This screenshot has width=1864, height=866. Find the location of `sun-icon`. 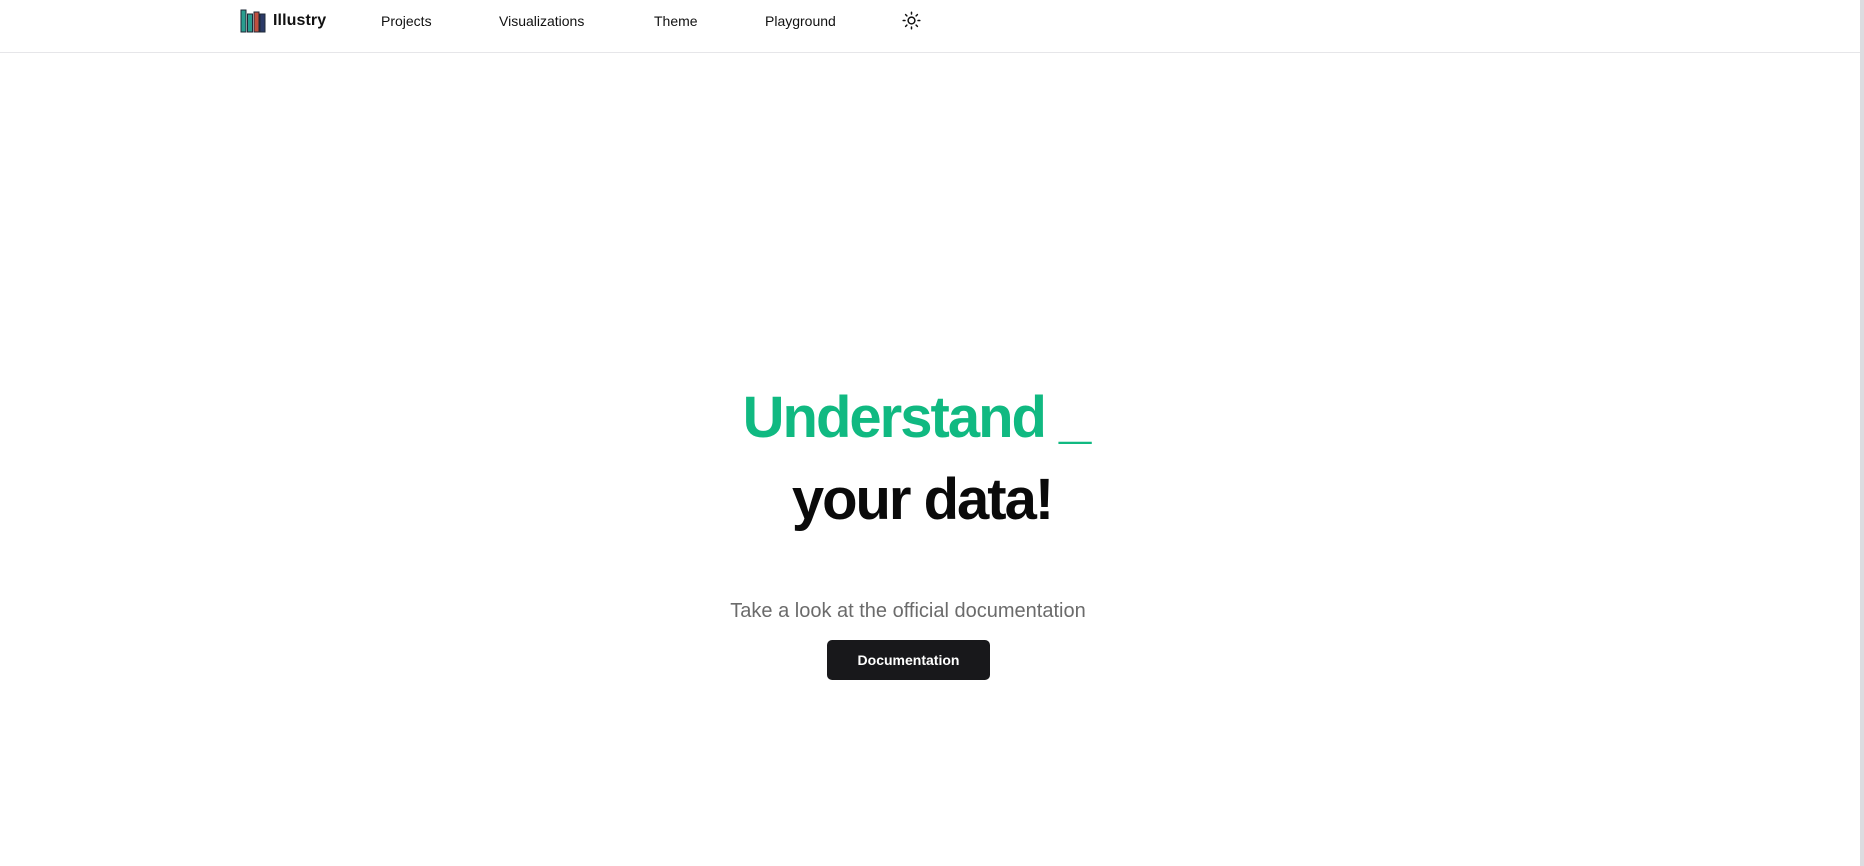

sun-icon is located at coordinates (911, 20).